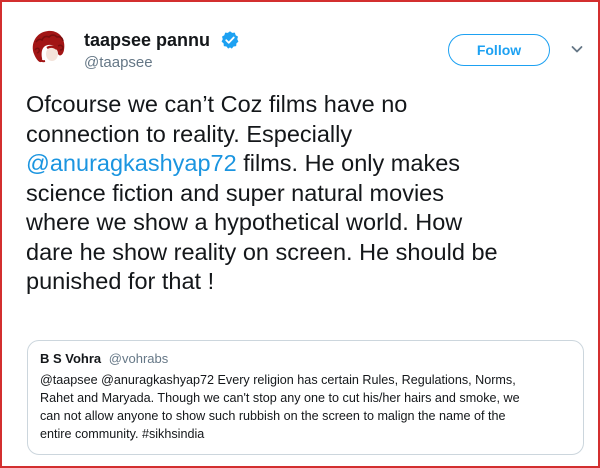  I want to click on tweet-text-line: @anuragkashyap72 films. He only makes, so click(306, 164).